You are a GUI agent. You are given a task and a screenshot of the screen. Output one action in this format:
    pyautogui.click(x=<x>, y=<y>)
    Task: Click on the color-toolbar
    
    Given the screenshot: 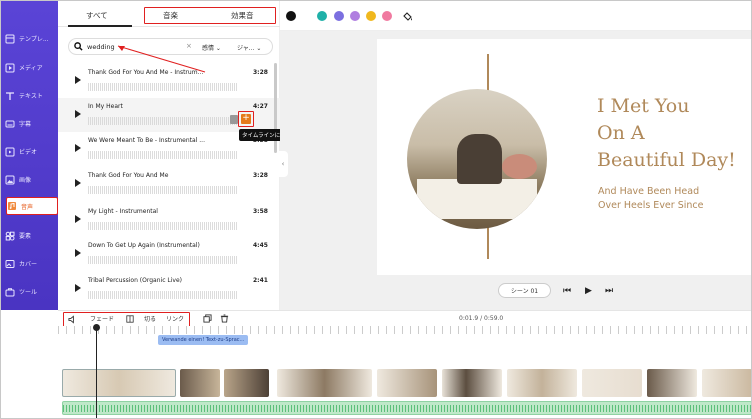 What is the action you would take?
    pyautogui.click(x=515, y=16)
    